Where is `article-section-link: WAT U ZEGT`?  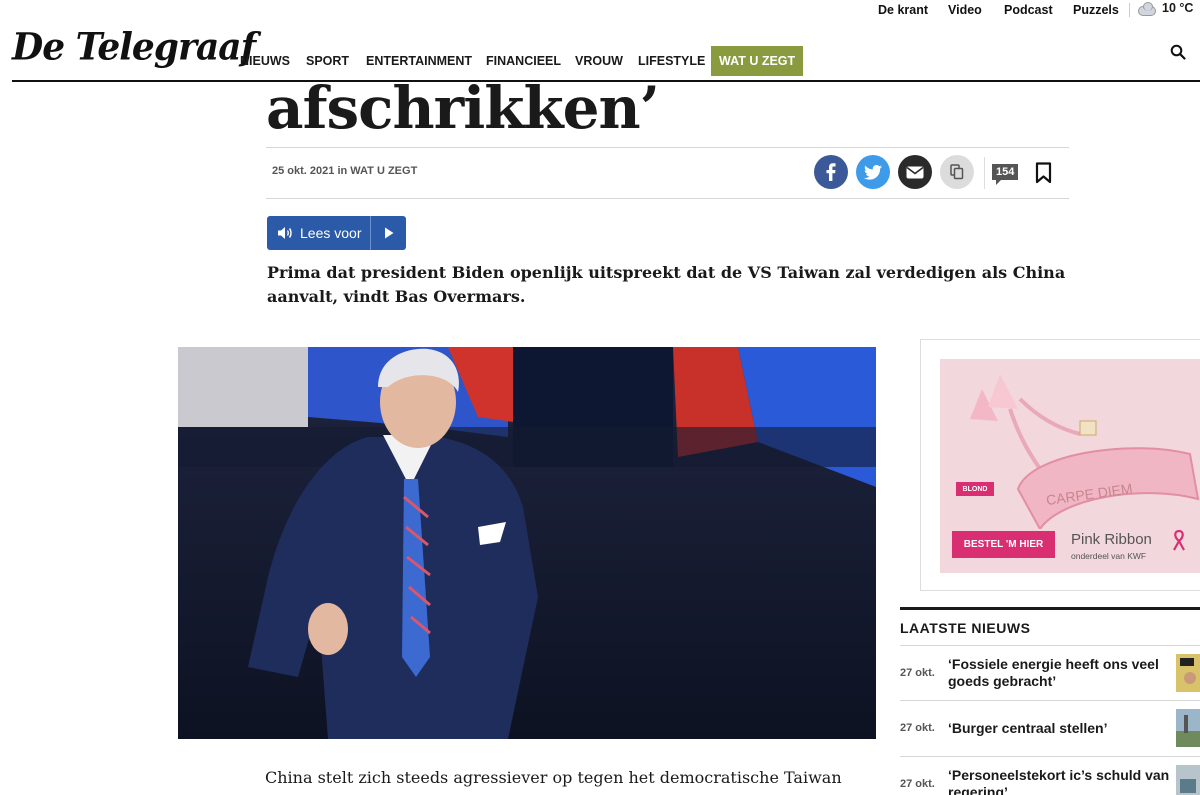
article-section-link: WAT U ZEGT is located at coordinates (383, 171).